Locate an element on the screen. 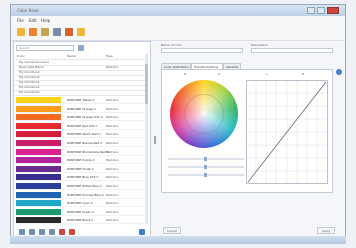 The width and height of the screenshot is (356, 248). delete-icon is located at coordinates (57, 32).